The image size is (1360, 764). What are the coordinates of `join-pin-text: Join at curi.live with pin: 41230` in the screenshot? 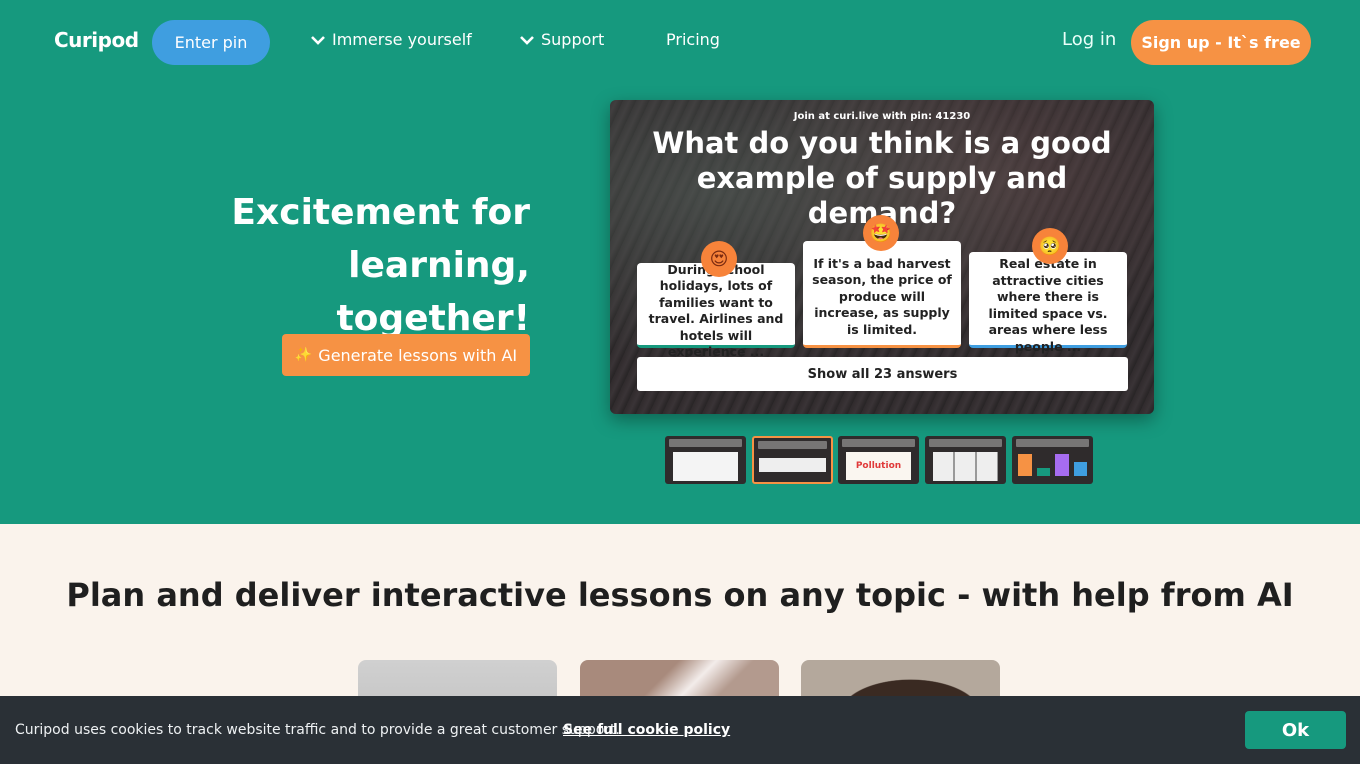 It's located at (882, 116).